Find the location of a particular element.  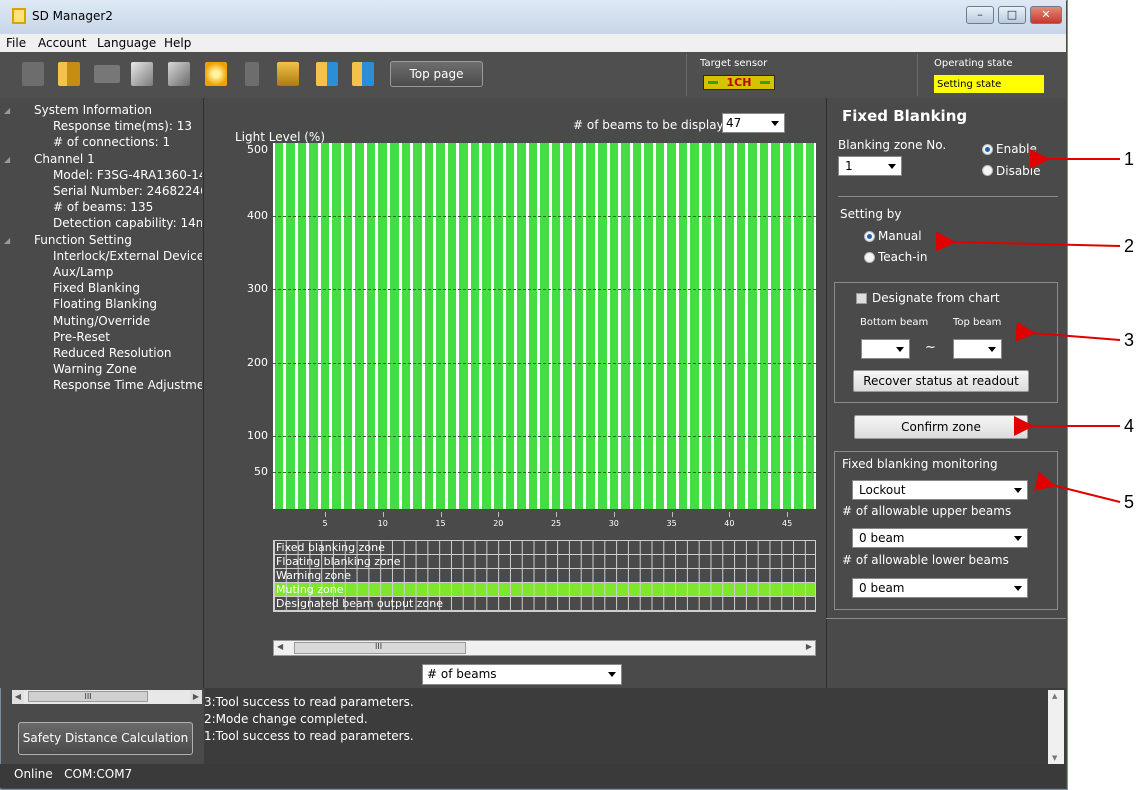

save-icon is located at coordinates (107, 74).